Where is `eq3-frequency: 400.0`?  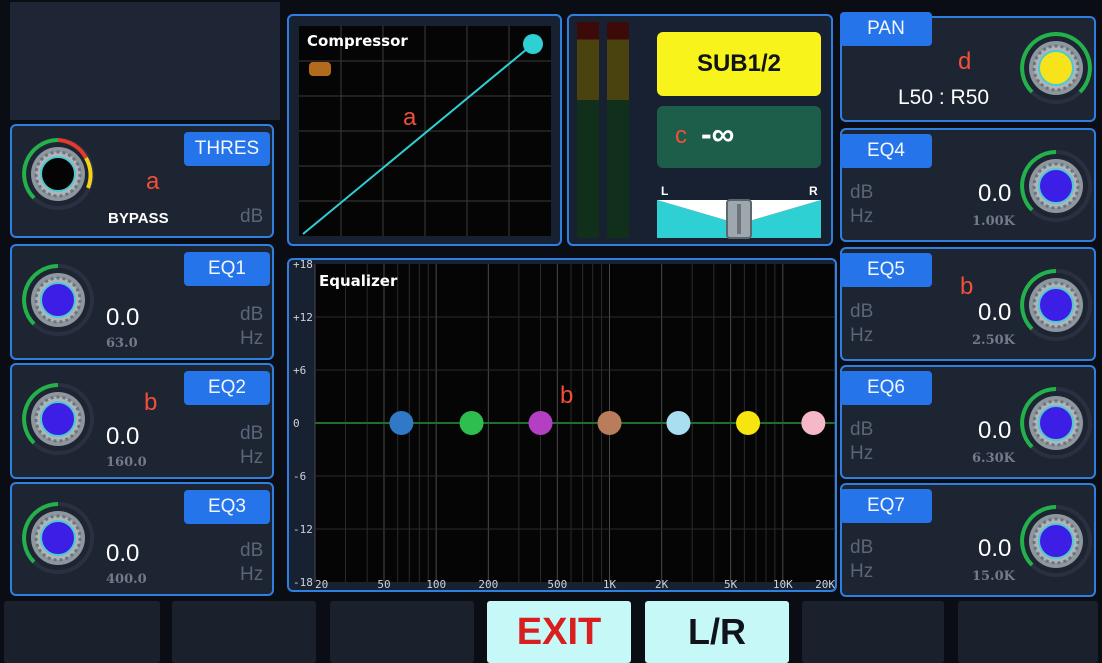
eq3-frequency: 400.0 is located at coordinates (126, 579).